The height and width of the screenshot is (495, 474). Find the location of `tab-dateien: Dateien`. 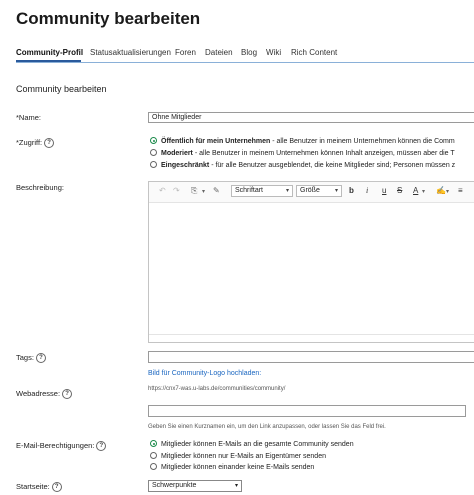

tab-dateien: Dateien is located at coordinates (219, 52).